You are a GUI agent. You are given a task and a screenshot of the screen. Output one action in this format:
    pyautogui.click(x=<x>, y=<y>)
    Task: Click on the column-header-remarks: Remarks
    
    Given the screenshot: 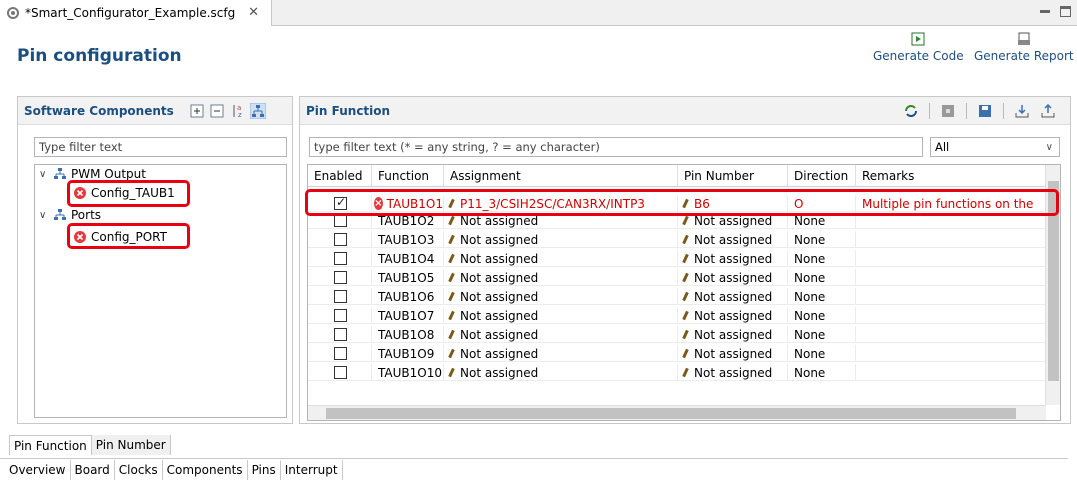 What is the action you would take?
    pyautogui.click(x=951, y=176)
    